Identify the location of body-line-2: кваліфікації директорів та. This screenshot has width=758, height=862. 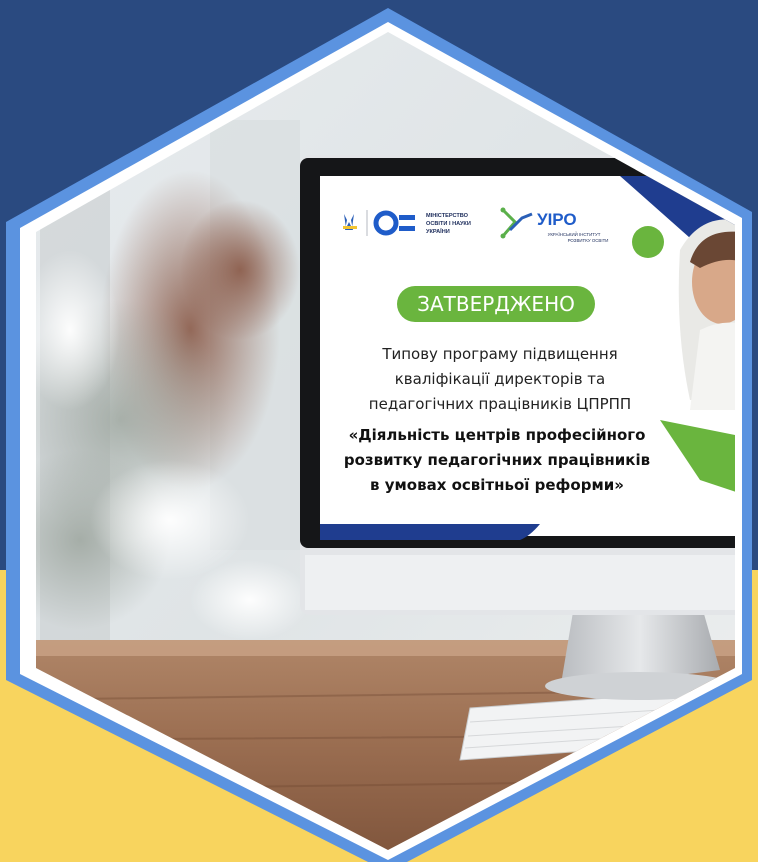
(500, 379).